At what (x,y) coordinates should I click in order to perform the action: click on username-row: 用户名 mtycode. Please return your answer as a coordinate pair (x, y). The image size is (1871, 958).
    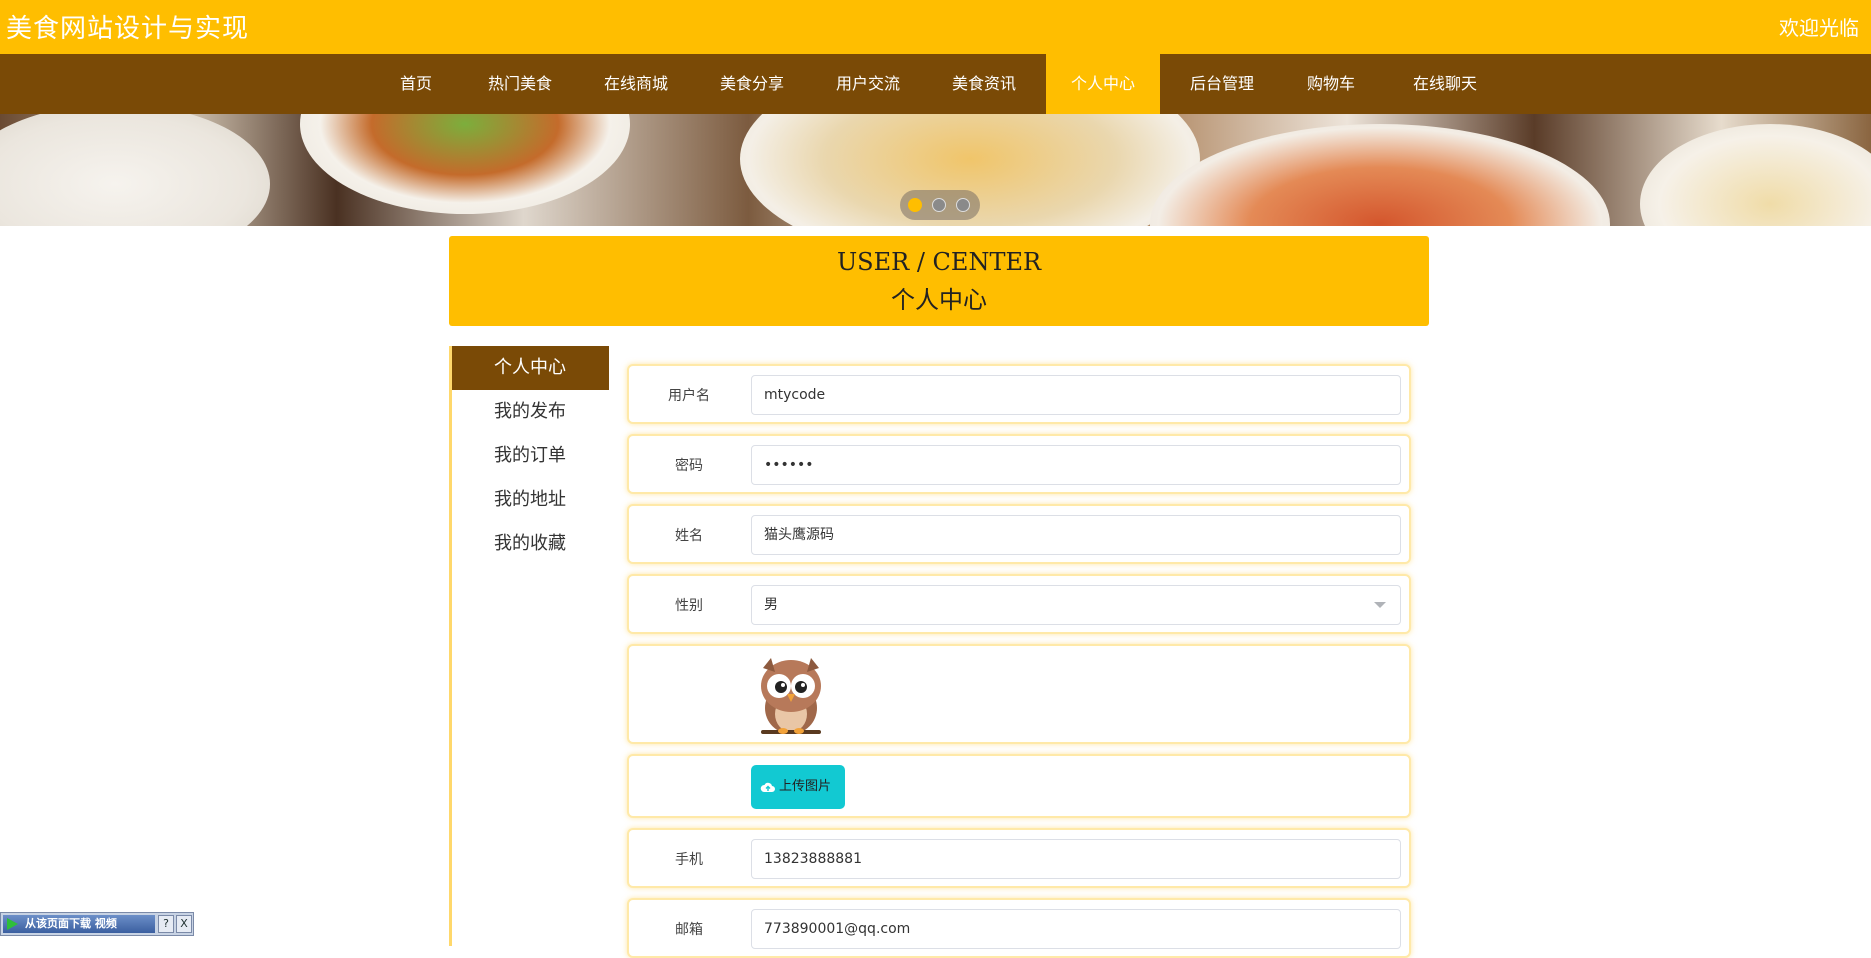
    Looking at the image, I should click on (1019, 394).